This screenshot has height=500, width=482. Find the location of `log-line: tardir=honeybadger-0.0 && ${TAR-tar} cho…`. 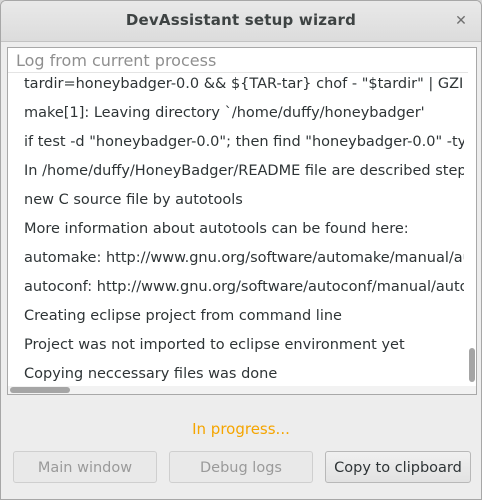

log-line: tardir=honeybadger-0.0 && ${TAR-tar} cho… is located at coordinates (244, 84).